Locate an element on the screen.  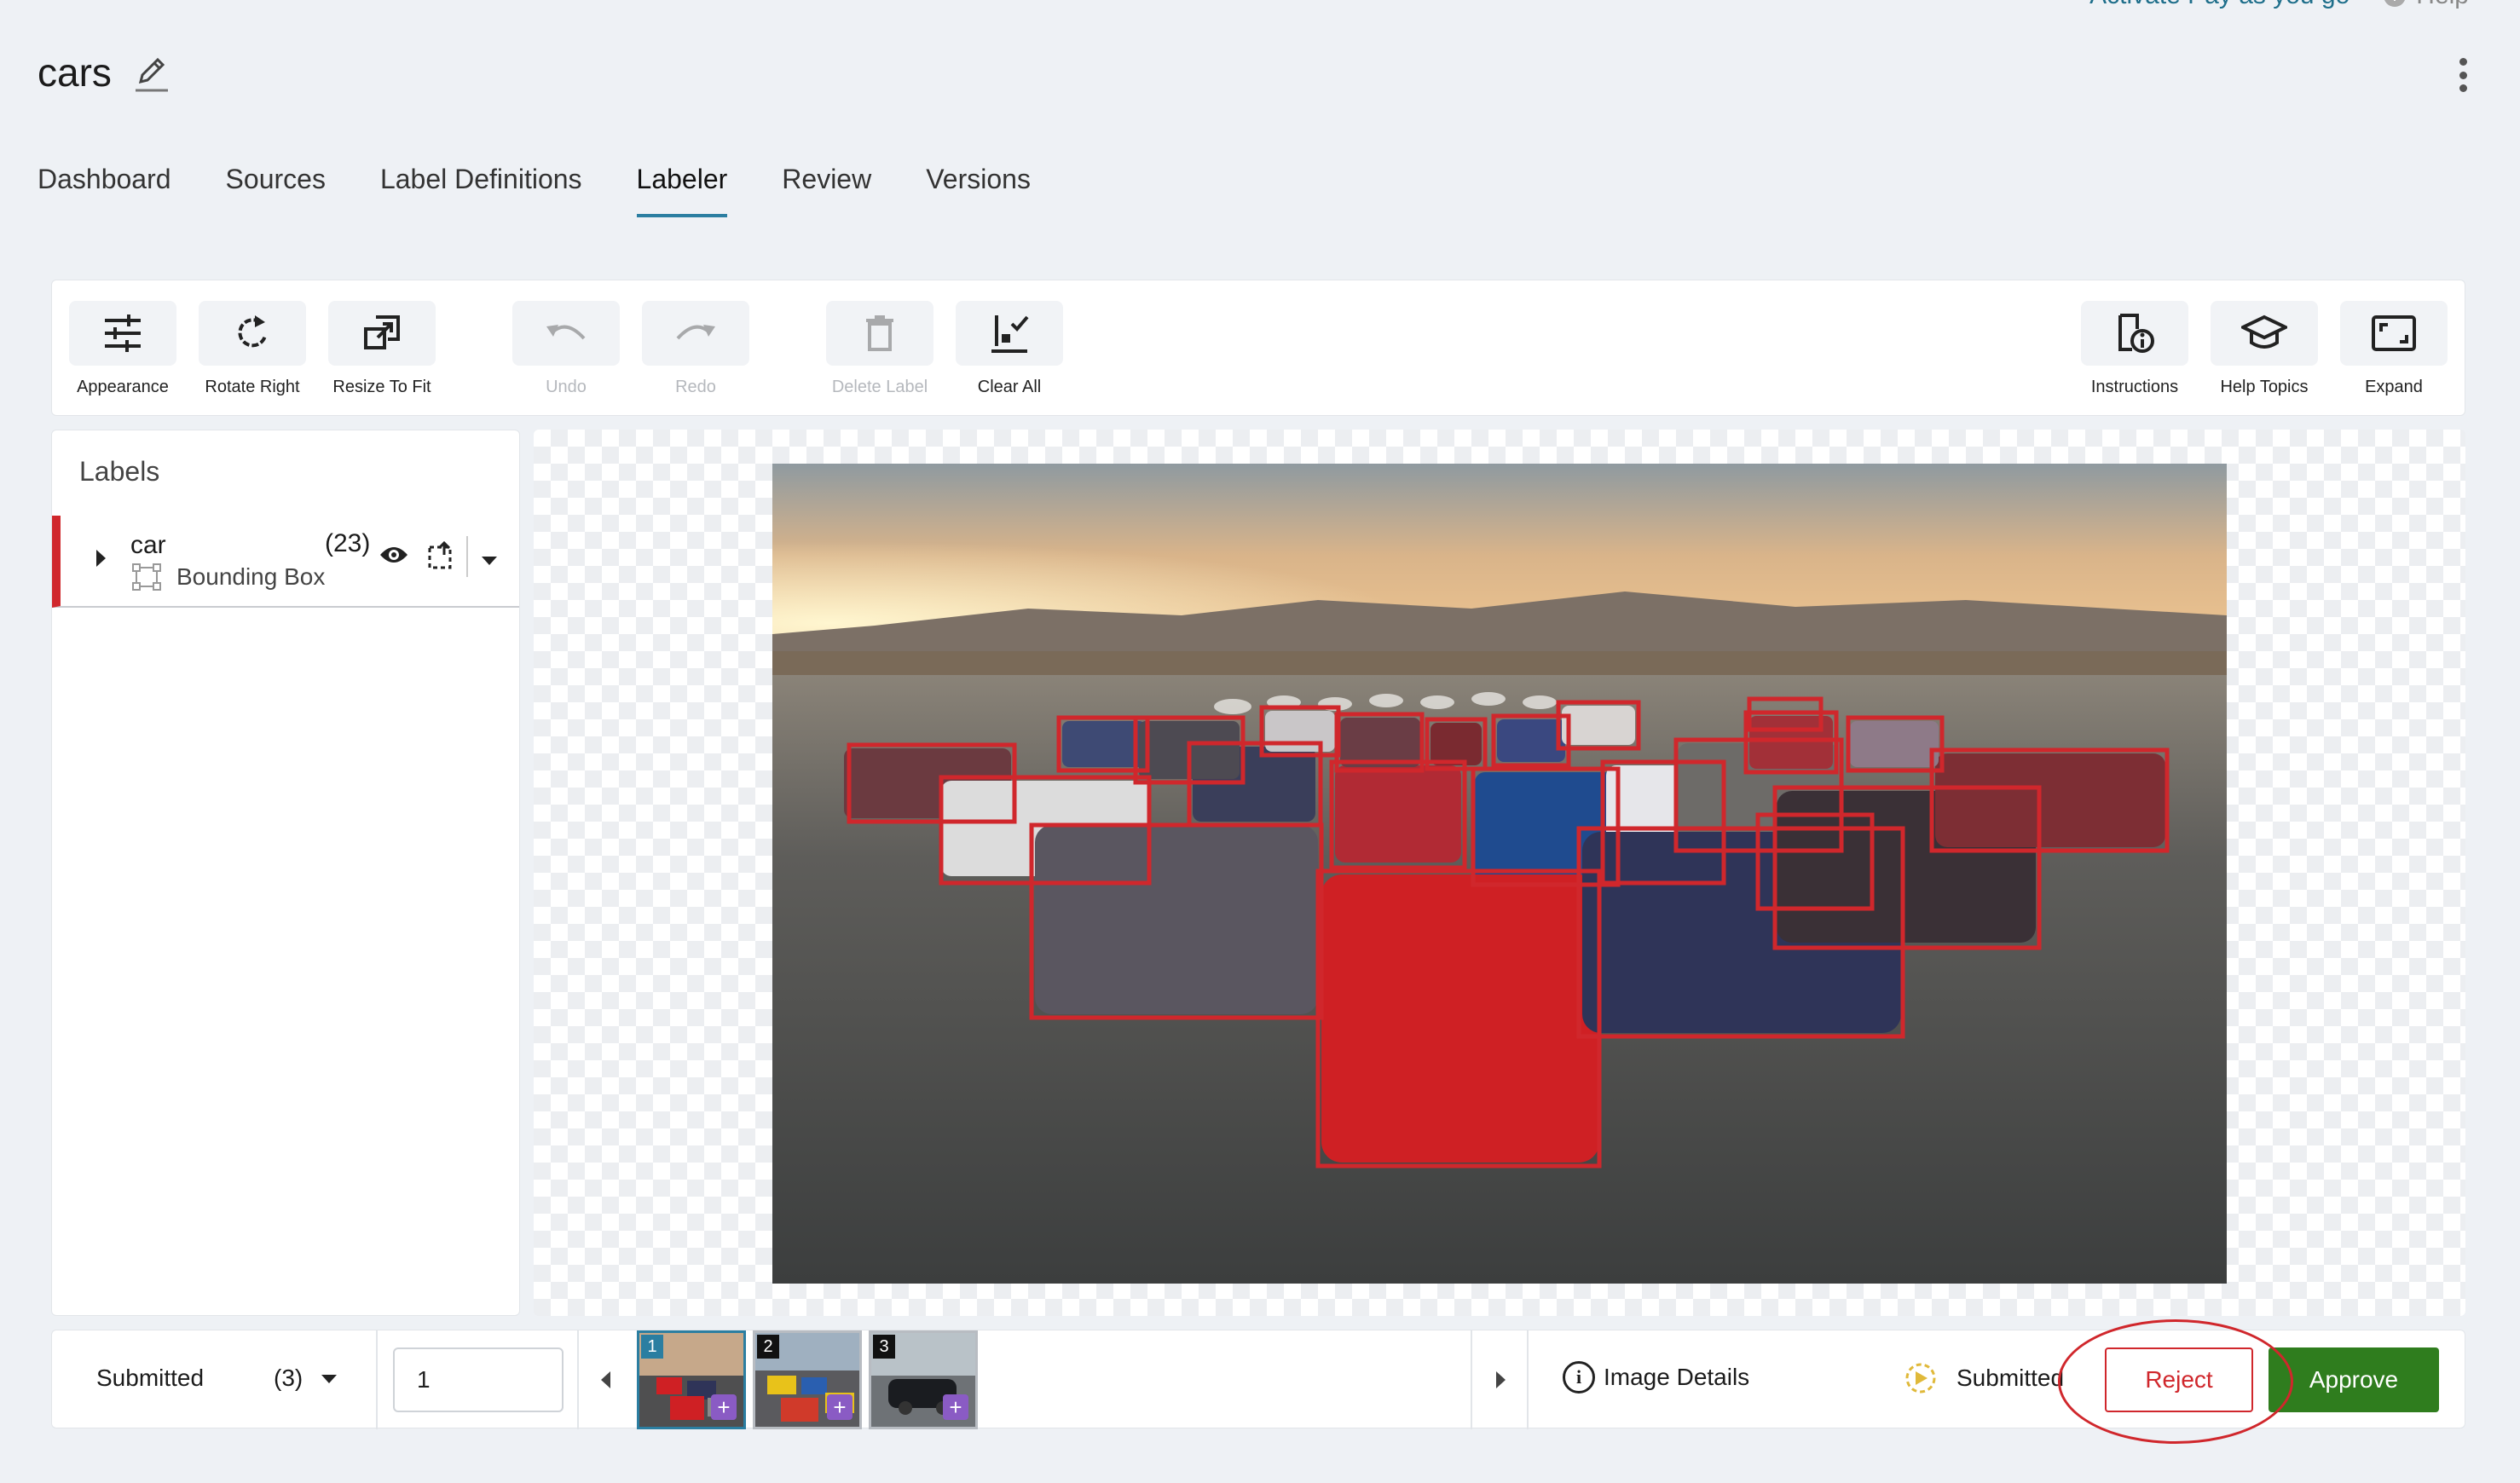
bounding-box-icon is located at coordinates (146, 577).